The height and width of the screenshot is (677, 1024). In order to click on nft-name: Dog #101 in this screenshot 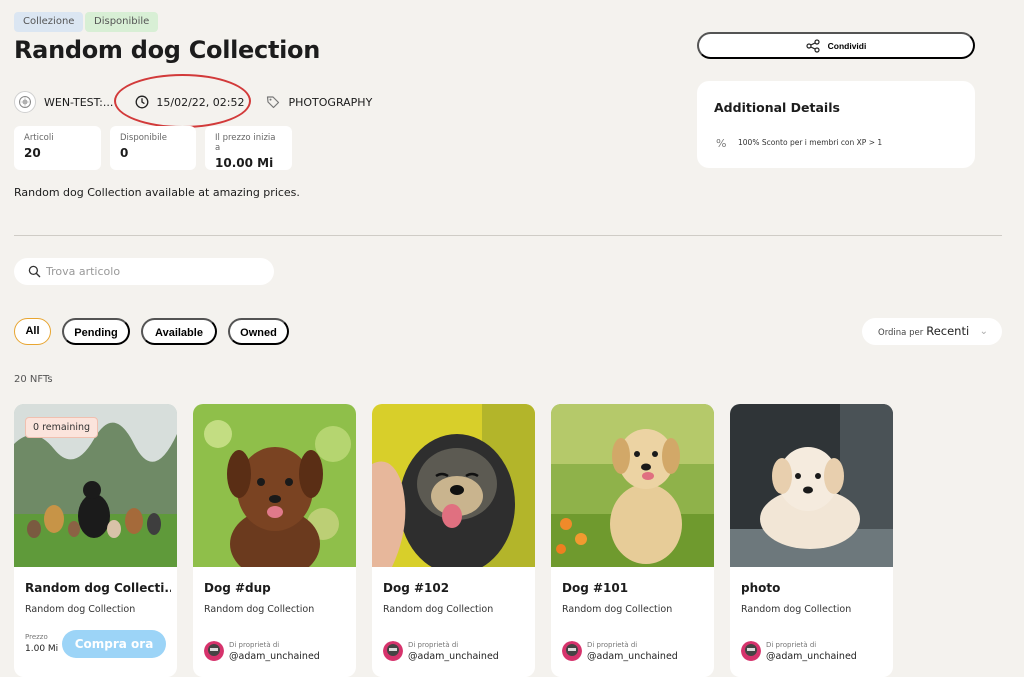, I will do `click(635, 588)`.